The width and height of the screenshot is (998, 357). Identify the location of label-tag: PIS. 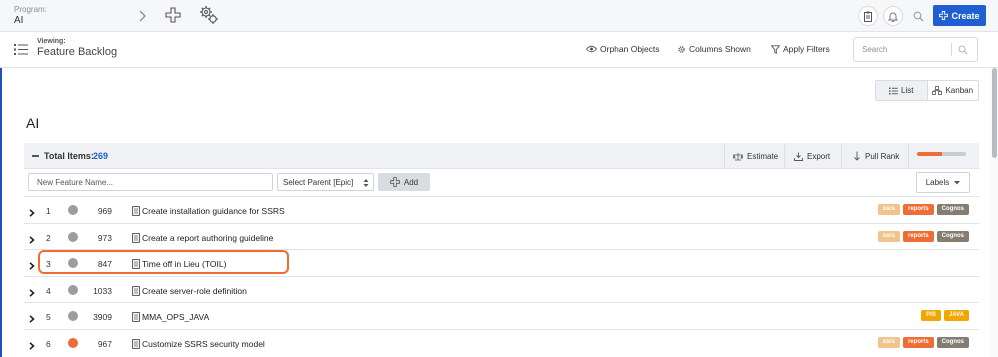
(931, 315).